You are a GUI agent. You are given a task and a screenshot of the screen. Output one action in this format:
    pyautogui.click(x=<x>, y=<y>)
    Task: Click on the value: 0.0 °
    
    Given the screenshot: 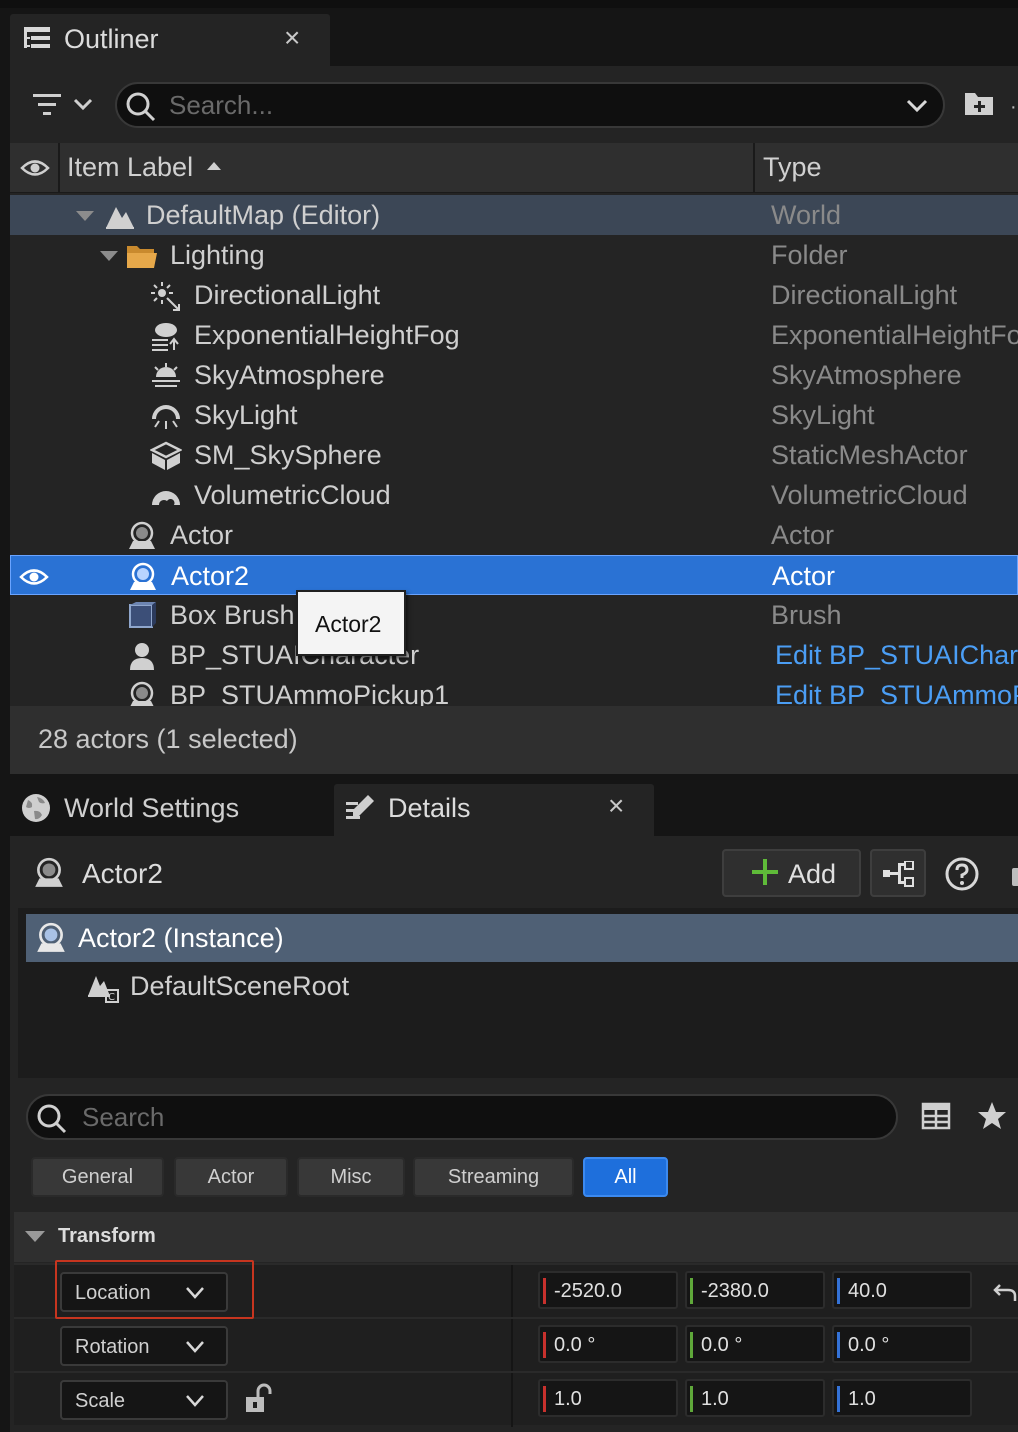 What is the action you would take?
    pyautogui.click(x=575, y=1345)
    